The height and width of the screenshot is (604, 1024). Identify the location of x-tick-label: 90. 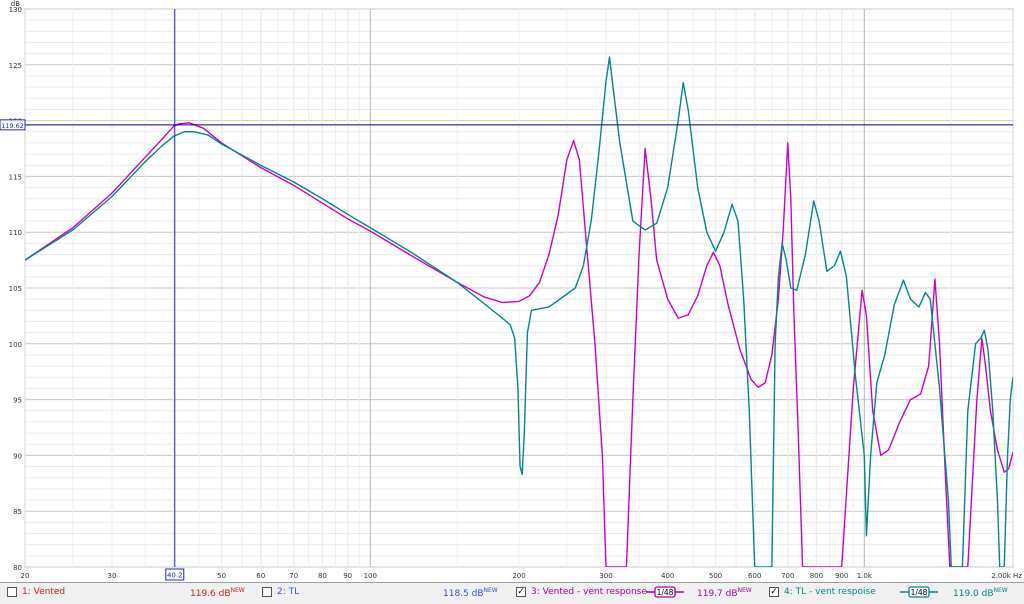
(347, 576).